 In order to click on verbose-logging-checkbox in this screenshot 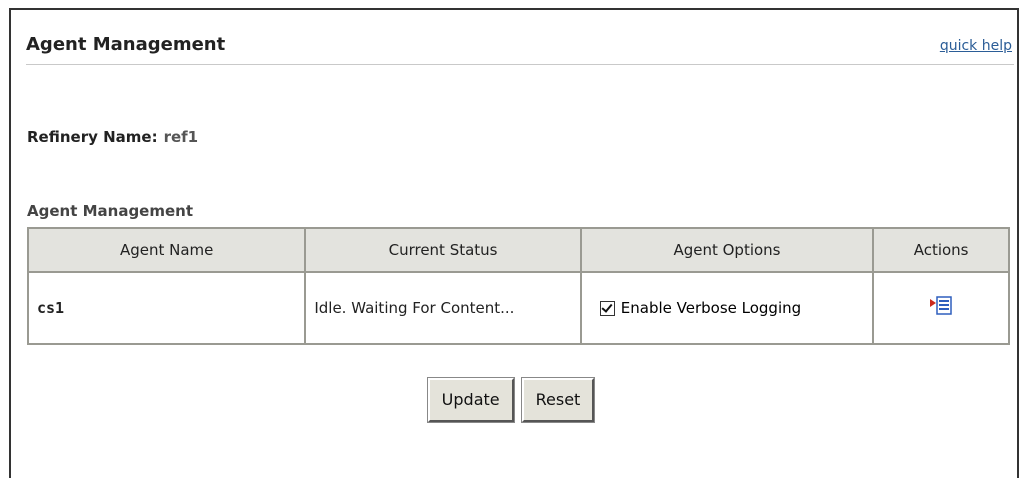, I will do `click(607, 308)`.